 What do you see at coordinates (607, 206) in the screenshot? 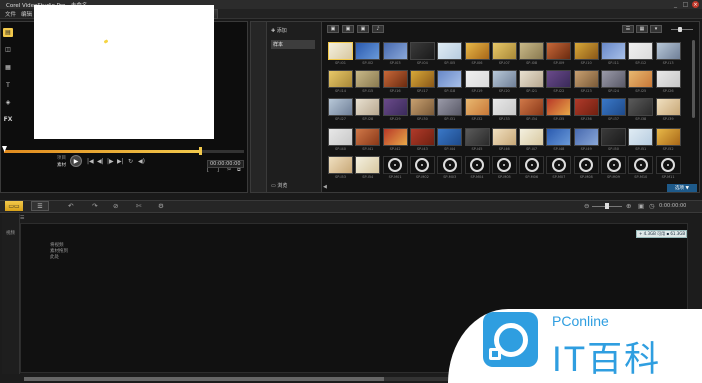
I see `timeline-zoom-knob` at bounding box center [607, 206].